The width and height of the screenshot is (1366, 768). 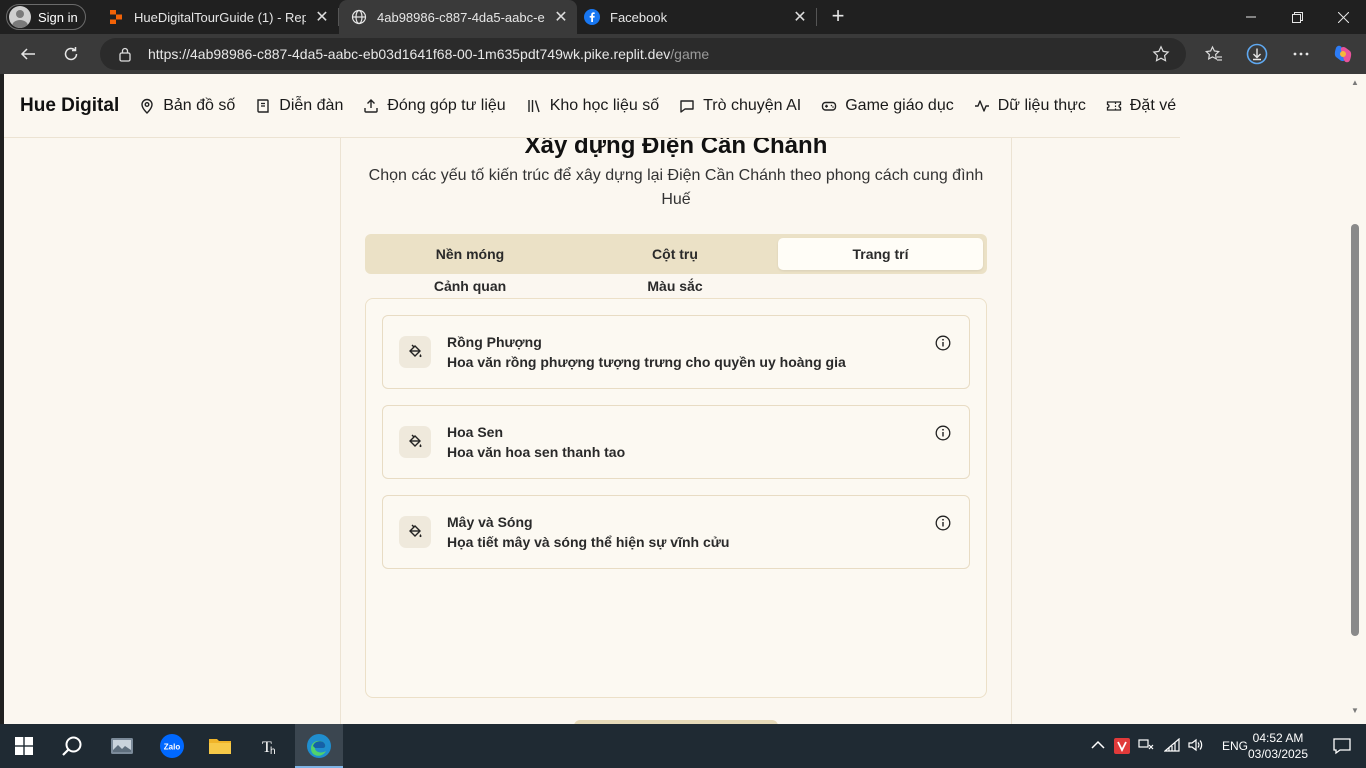 I want to click on zalo-icon: Zalo, so click(x=172, y=746).